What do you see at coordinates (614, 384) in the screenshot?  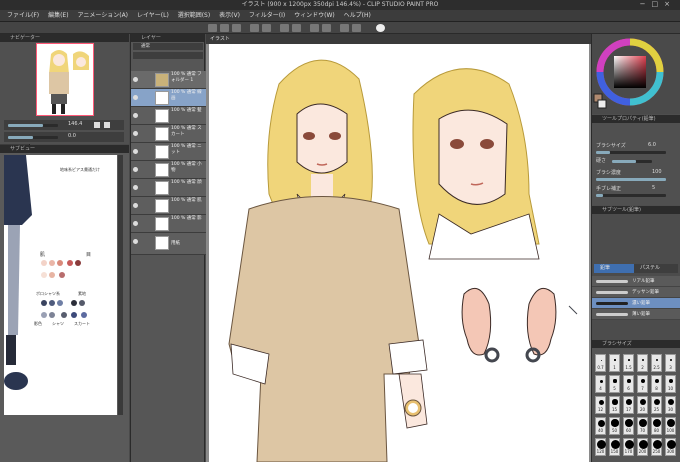 I see `brush-size-preset: 5` at bounding box center [614, 384].